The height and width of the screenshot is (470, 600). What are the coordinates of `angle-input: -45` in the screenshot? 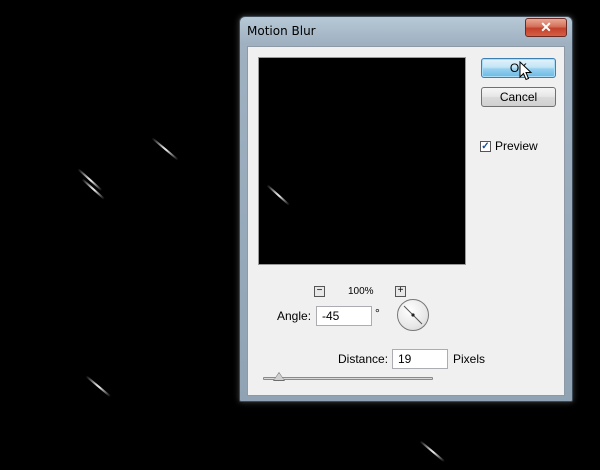 It's located at (344, 316).